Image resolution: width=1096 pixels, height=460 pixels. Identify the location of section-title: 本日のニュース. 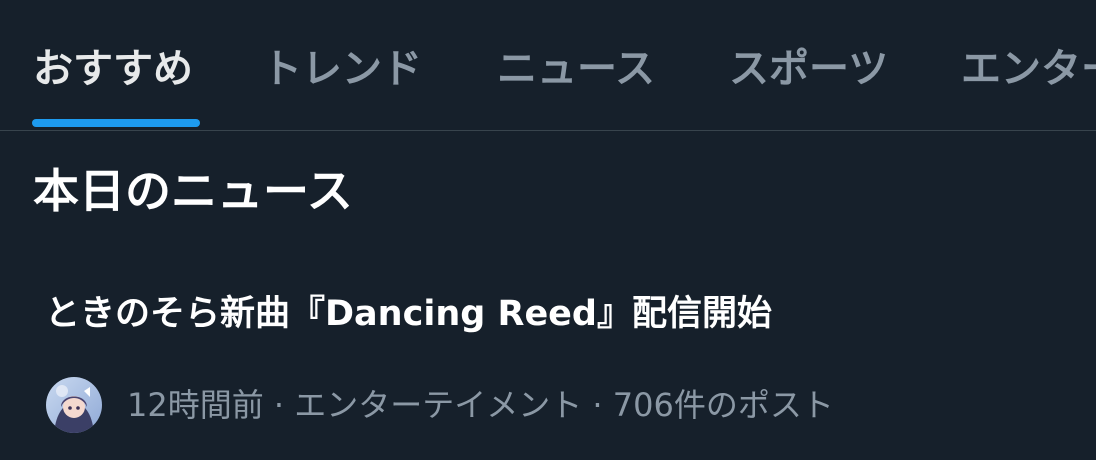
(193, 191).